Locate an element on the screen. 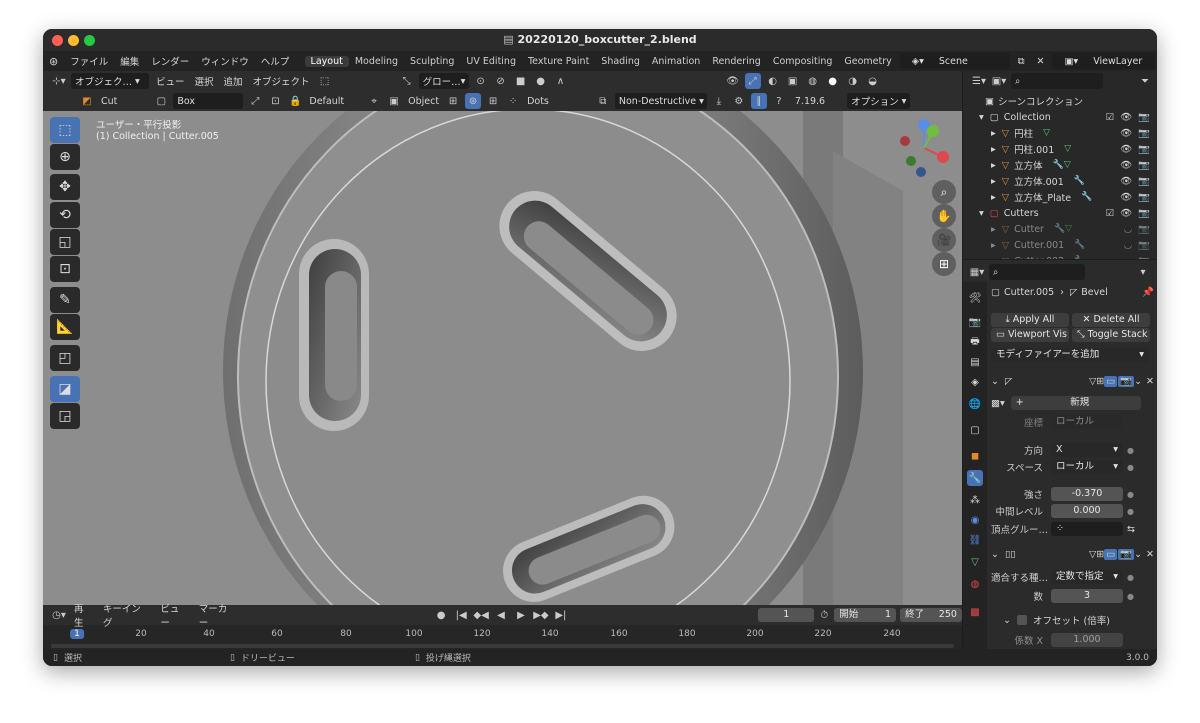 The width and height of the screenshot is (1200, 723). viewport-vis-button: ▭ Viewport Vis is located at coordinates (1030, 335).